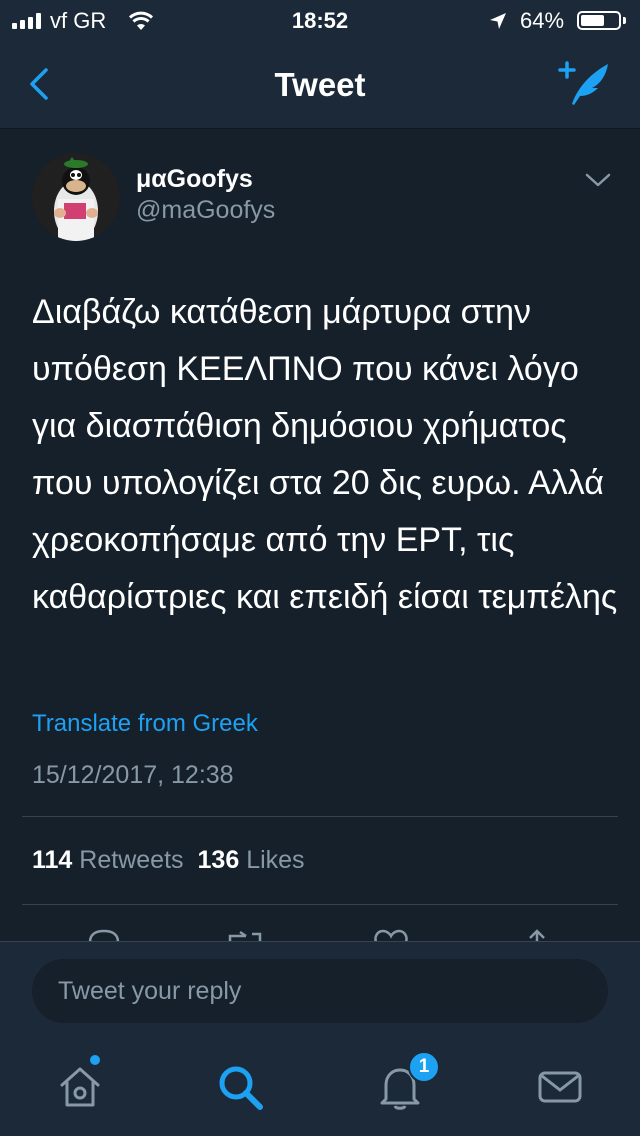 This screenshot has height=1136, width=640. Describe the element at coordinates (80, 1087) in the screenshot. I see `home-icon` at that location.